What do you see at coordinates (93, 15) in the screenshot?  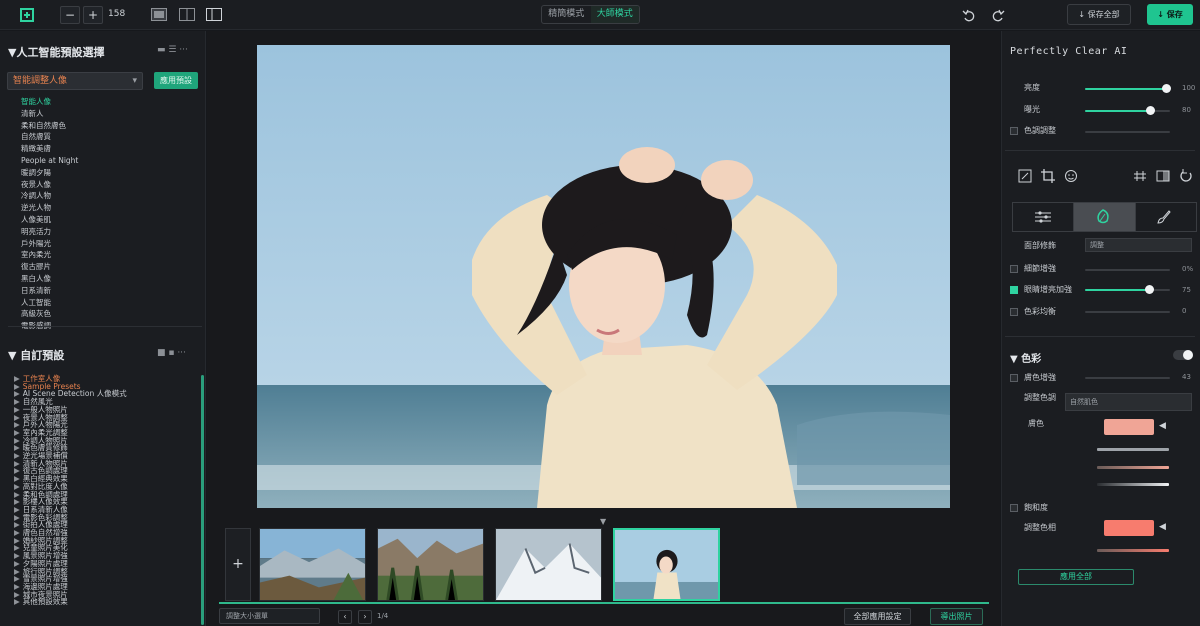 I see `zoom-in-button: +` at bounding box center [93, 15].